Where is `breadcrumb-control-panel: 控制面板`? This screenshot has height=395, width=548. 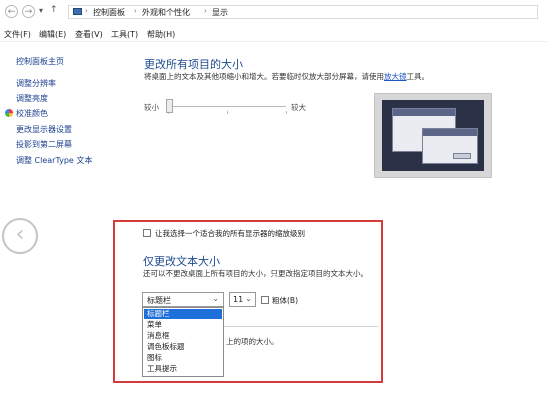 breadcrumb-control-panel: 控制面板 is located at coordinates (109, 12).